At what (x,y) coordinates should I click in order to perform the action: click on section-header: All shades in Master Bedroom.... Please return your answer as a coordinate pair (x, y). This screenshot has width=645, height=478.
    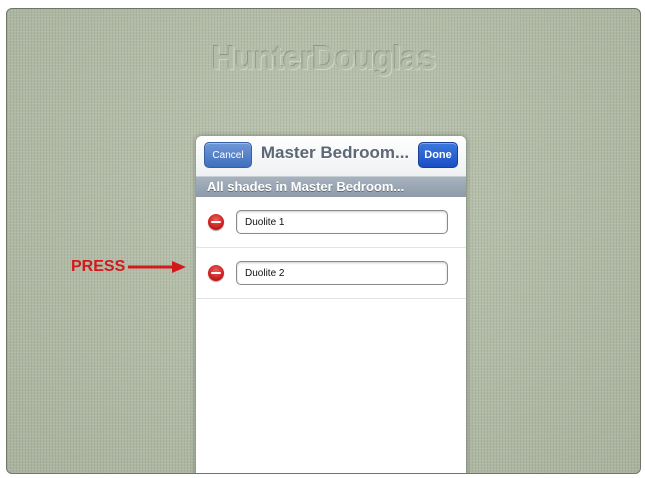
    Looking at the image, I should click on (331, 187).